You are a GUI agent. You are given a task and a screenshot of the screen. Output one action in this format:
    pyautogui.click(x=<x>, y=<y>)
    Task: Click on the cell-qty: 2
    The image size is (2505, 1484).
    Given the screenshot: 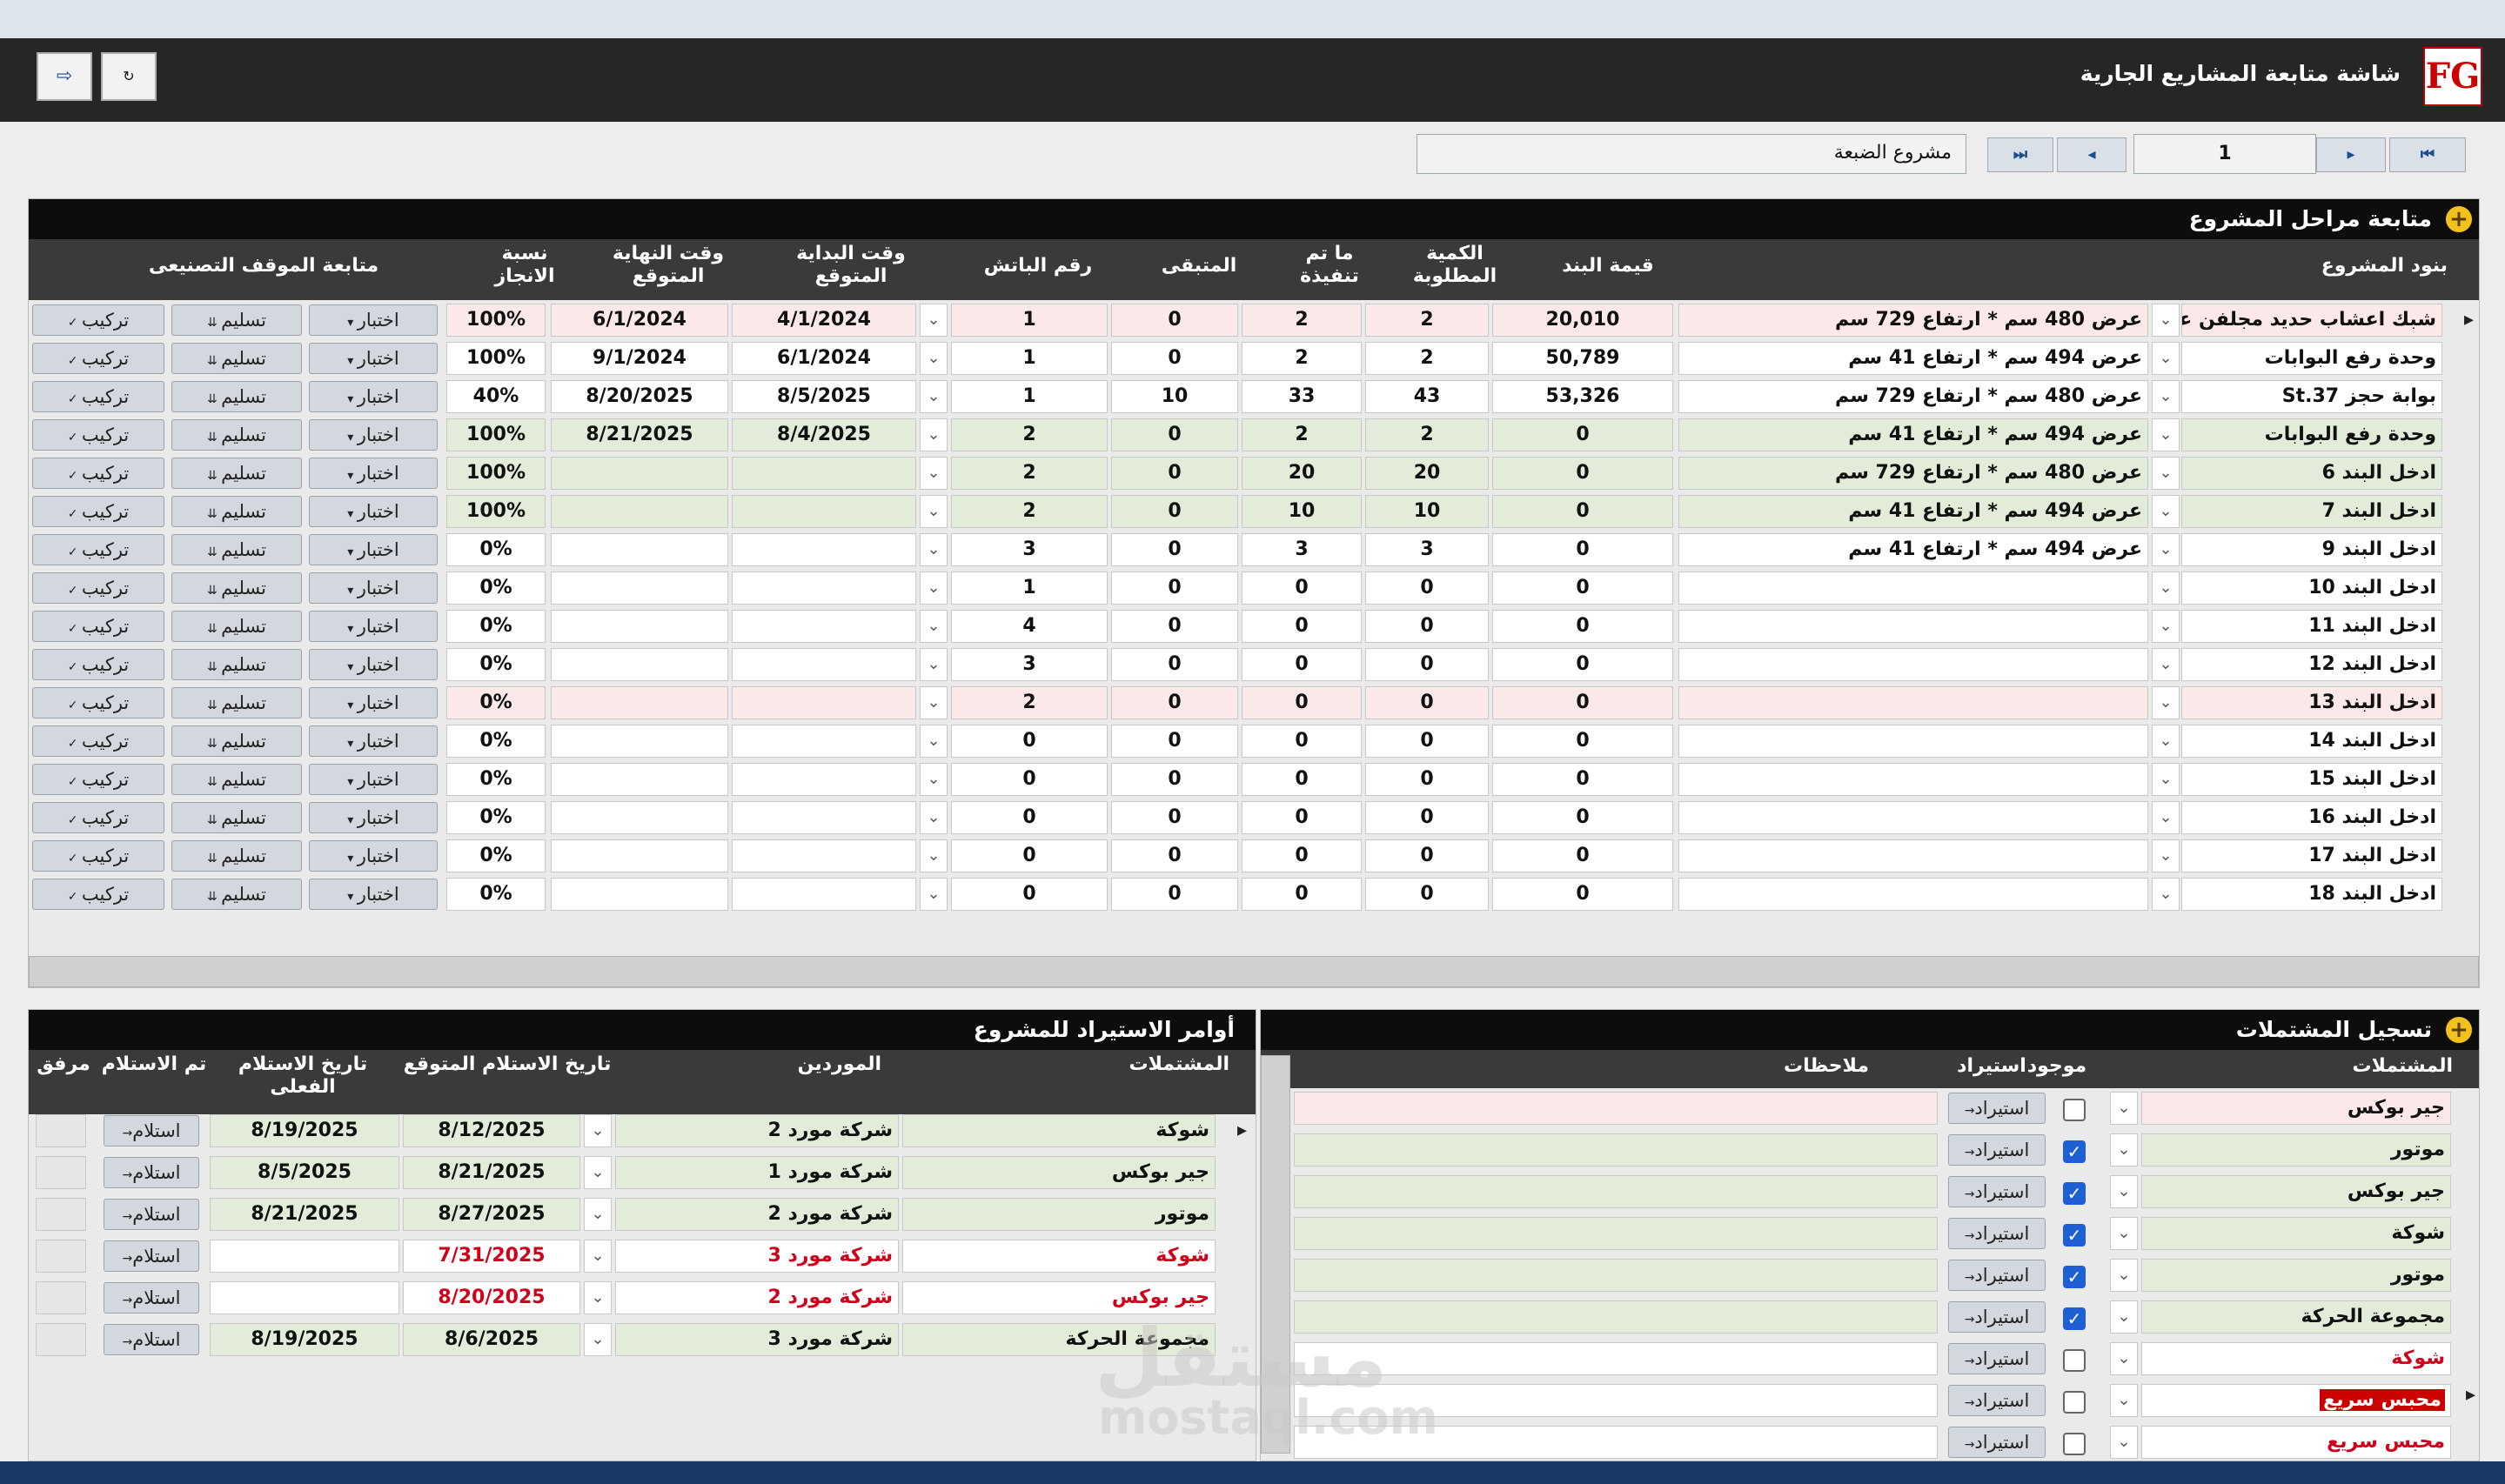 What is the action you would take?
    pyautogui.click(x=1427, y=358)
    